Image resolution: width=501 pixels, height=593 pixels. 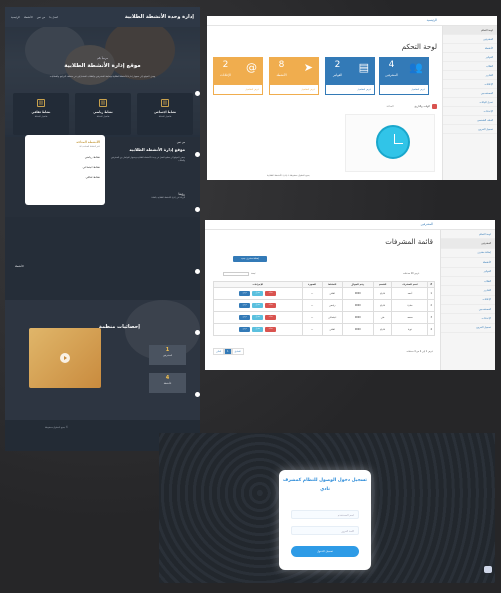 What do you see at coordinates (332, 293) in the screenshot?
I see `table-cell: ثقافي` at bounding box center [332, 293].